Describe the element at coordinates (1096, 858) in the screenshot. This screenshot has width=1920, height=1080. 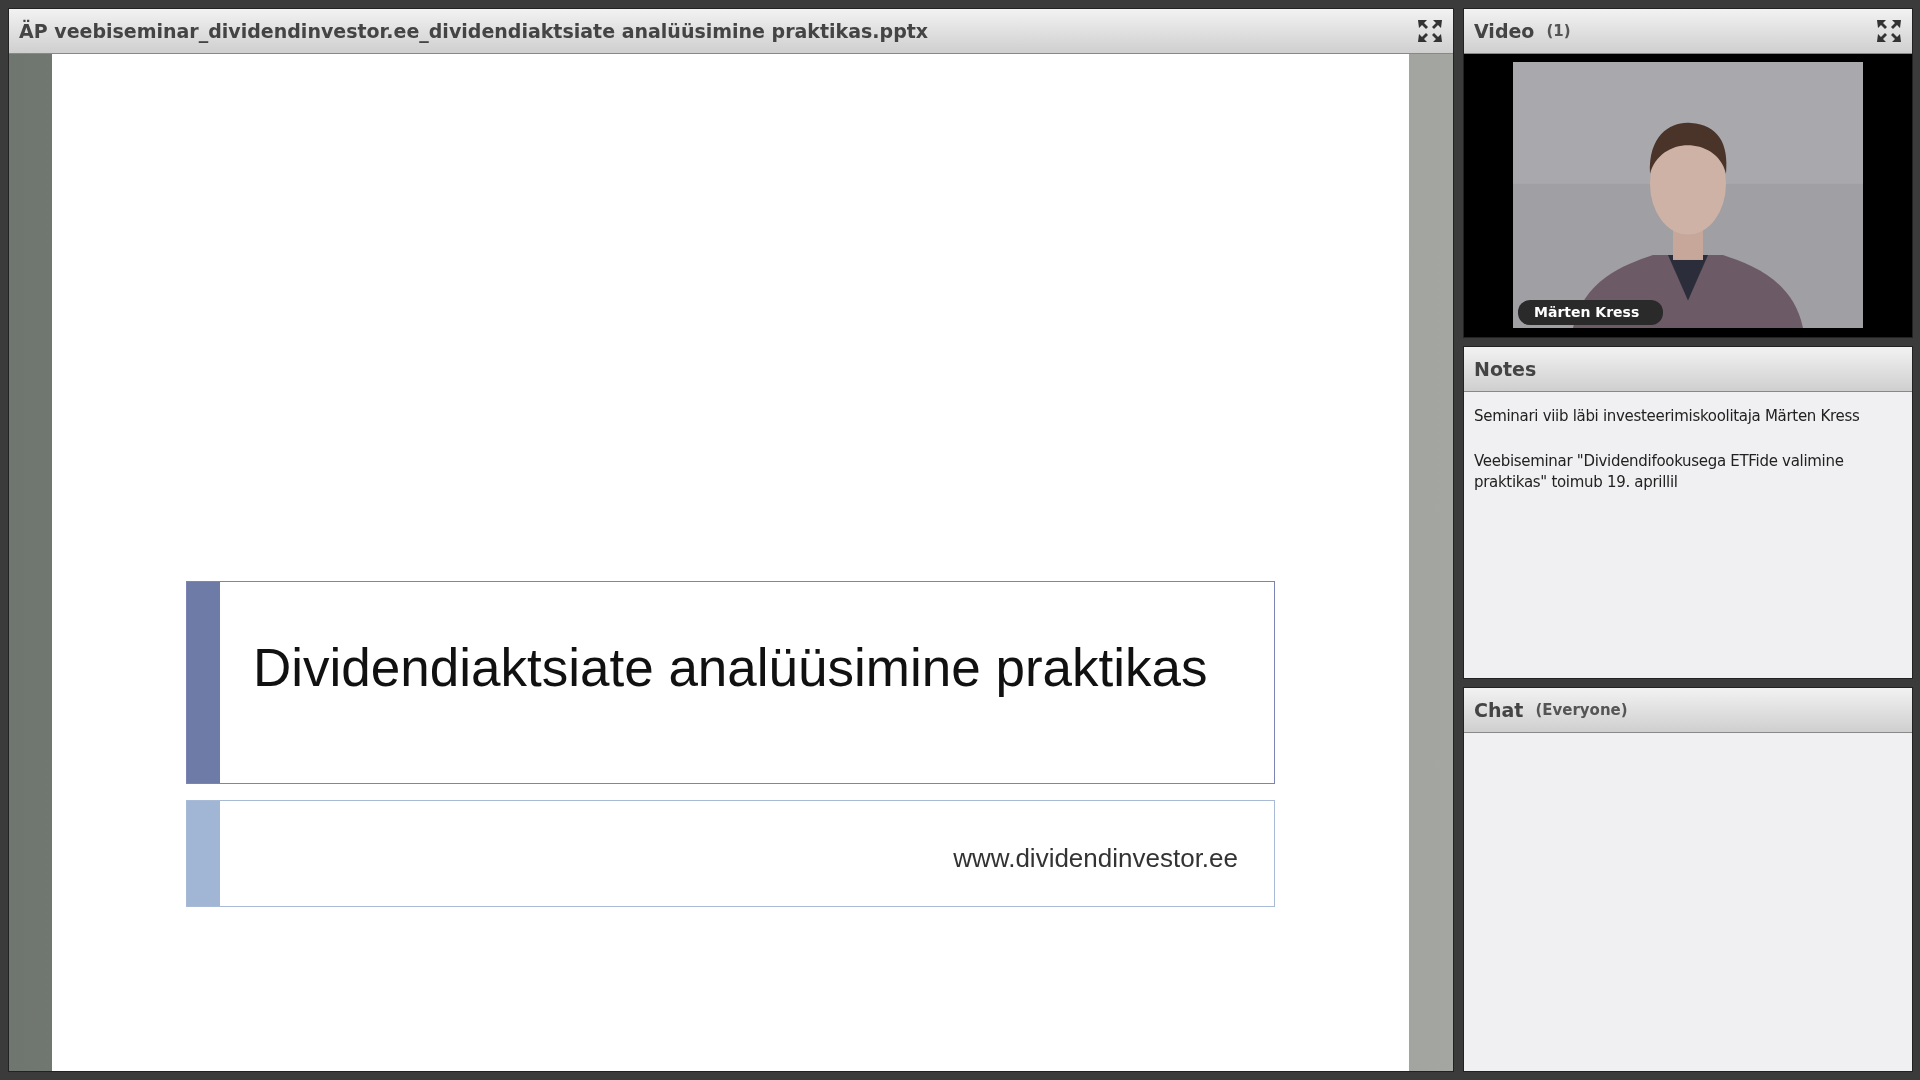
I see `slide-url: www.dividendinvestor.ee` at that location.